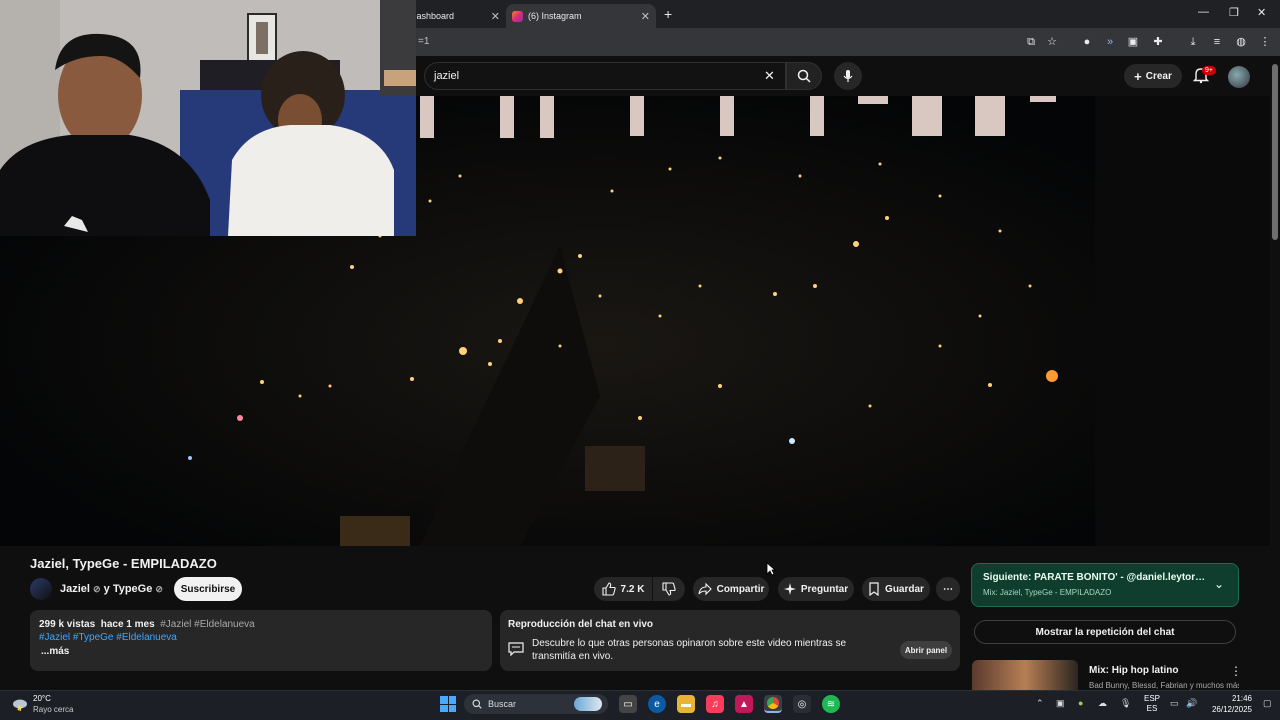 The width and height of the screenshot is (1280, 720). Describe the element at coordinates (740, 589) in the screenshot. I see `share-label: Compartir` at that location.